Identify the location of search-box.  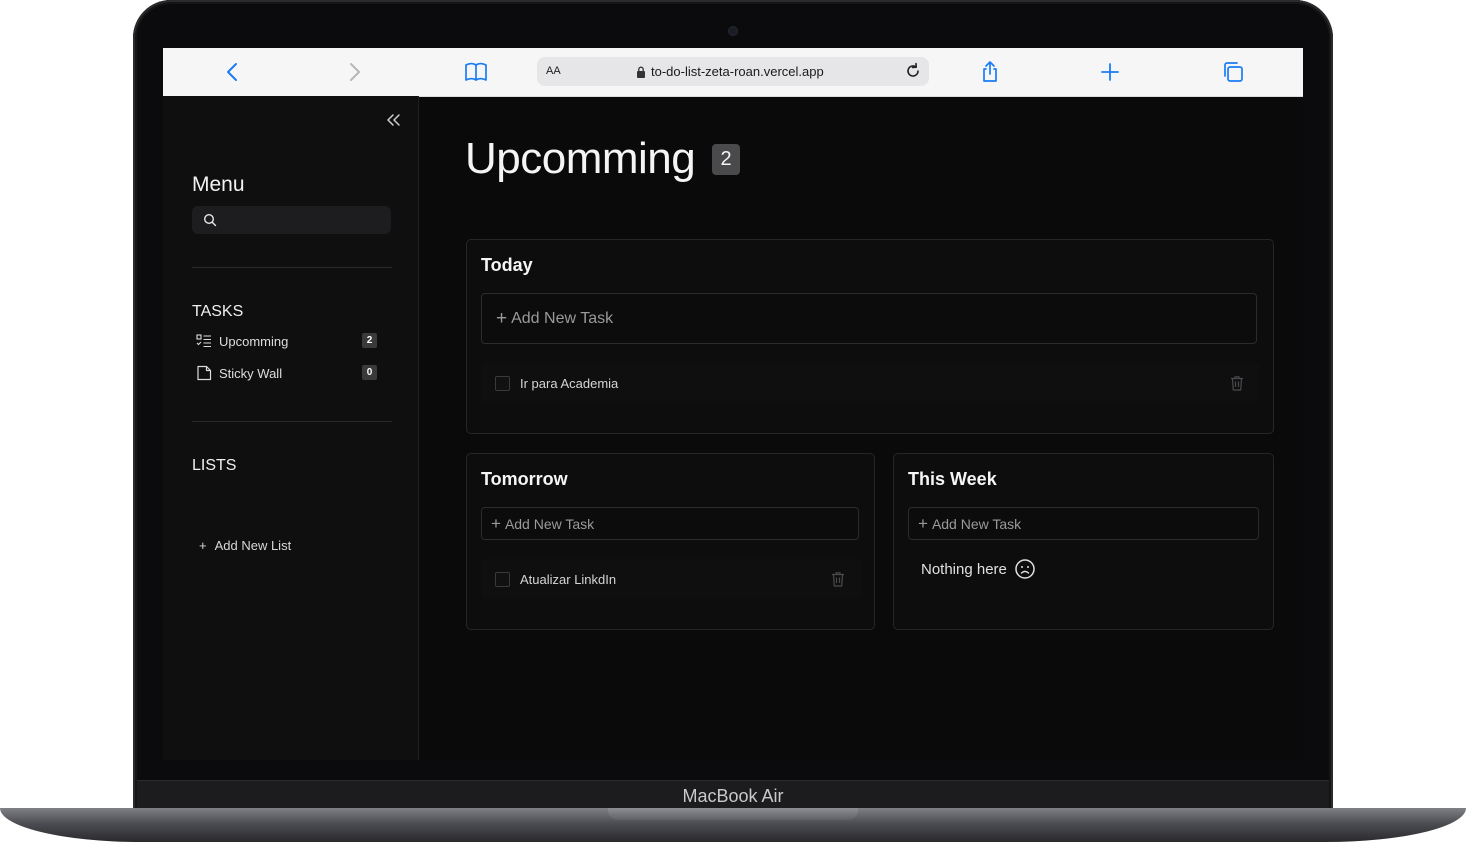
(291, 220).